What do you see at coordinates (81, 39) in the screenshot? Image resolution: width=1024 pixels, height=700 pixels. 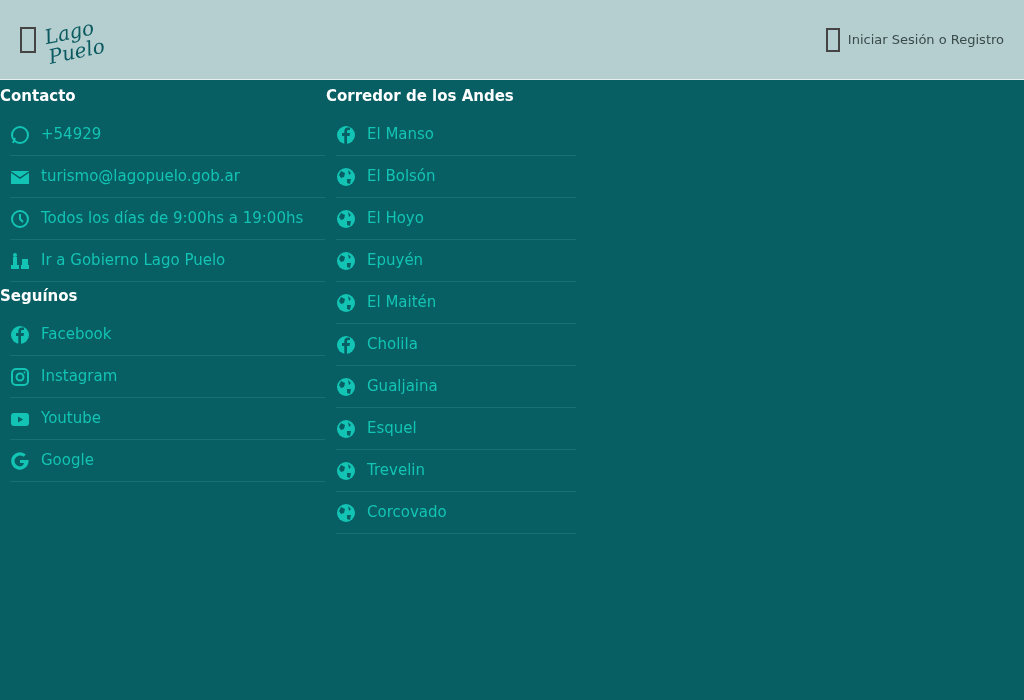 I see `logo: Lago Puelo` at bounding box center [81, 39].